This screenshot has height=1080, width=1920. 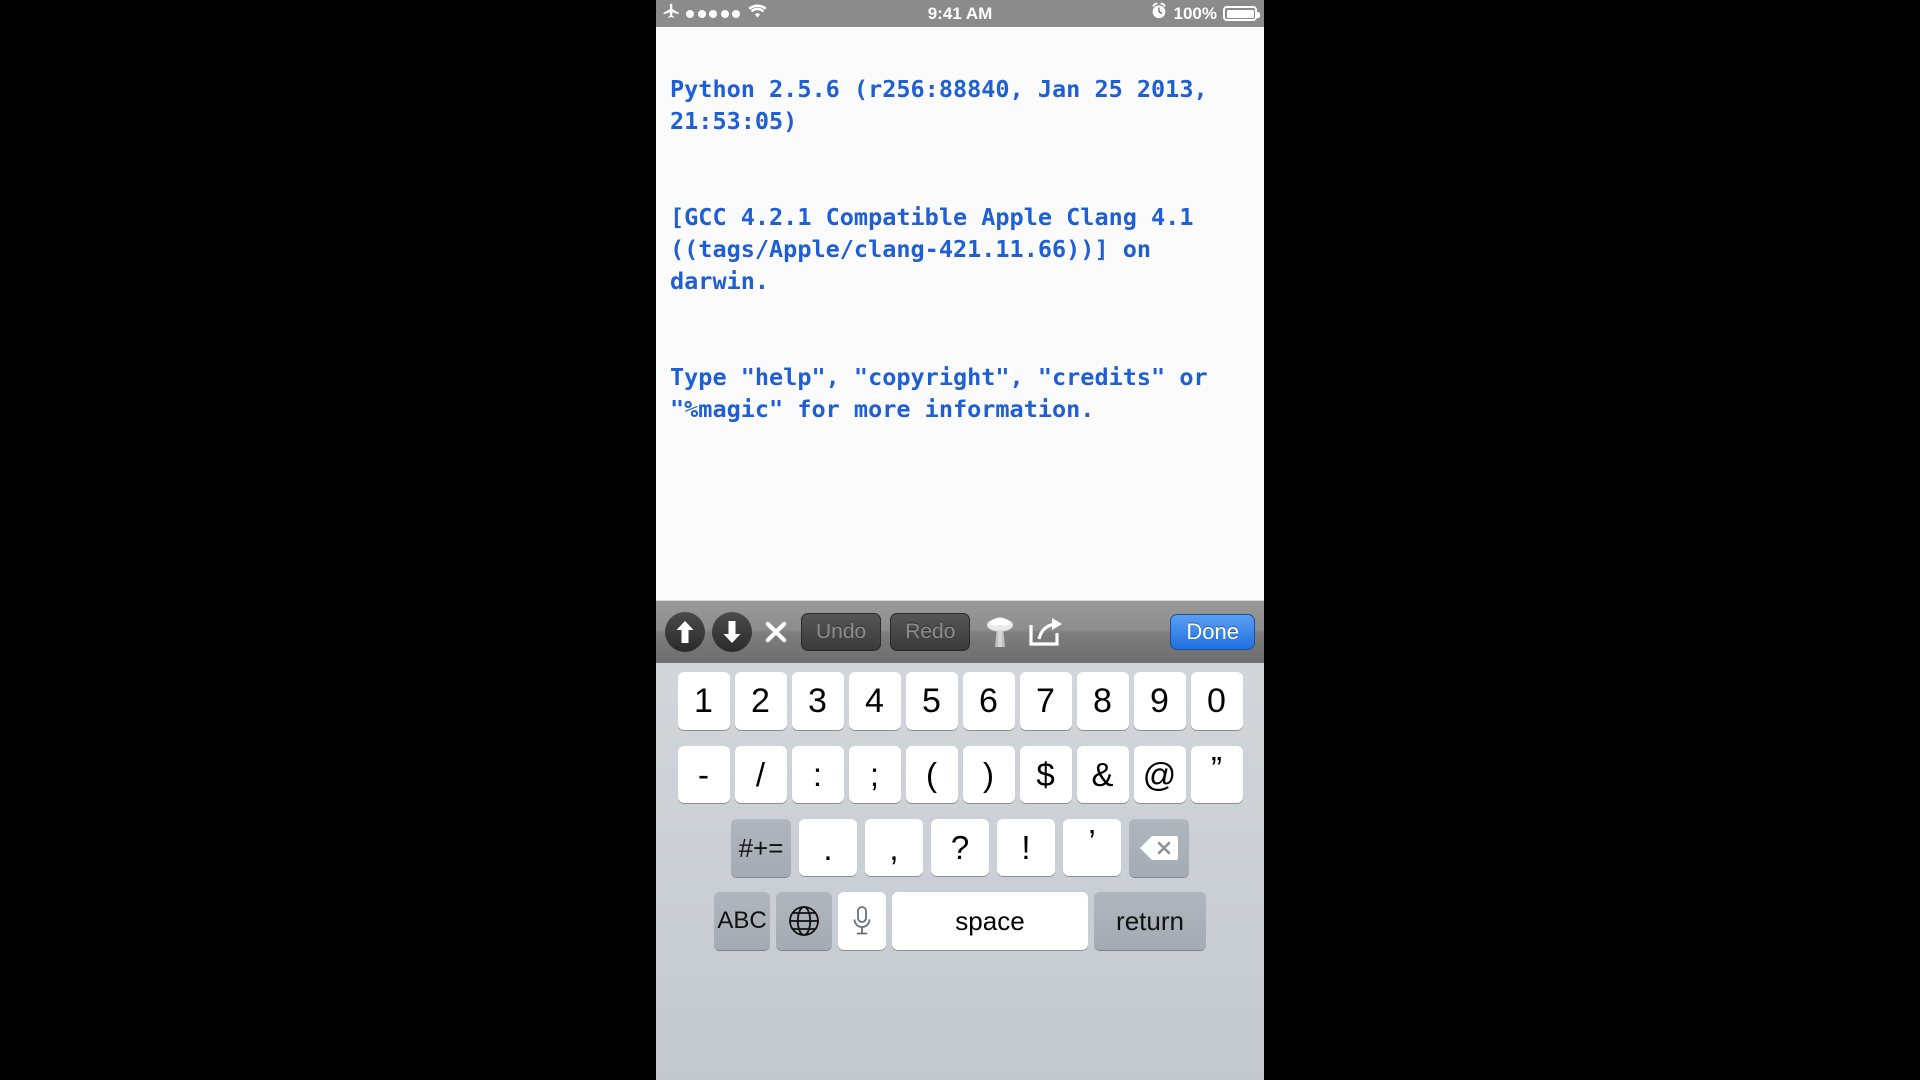 What do you see at coordinates (1241, 13) in the screenshot?
I see `battery-full-icon` at bounding box center [1241, 13].